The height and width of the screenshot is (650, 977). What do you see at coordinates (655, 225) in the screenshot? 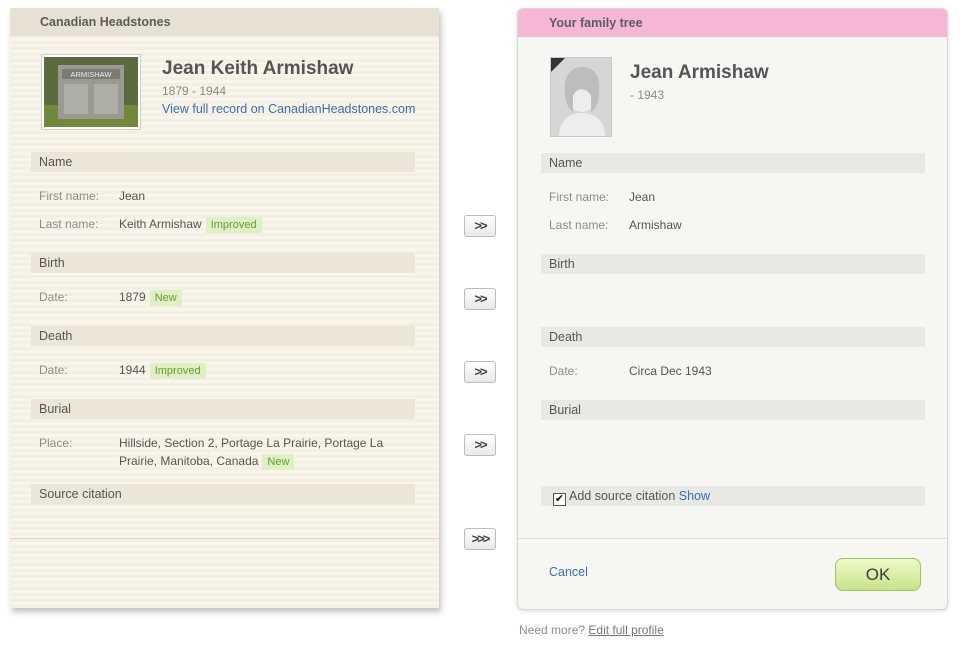
I see `last-name-value: Armishaw` at bounding box center [655, 225].